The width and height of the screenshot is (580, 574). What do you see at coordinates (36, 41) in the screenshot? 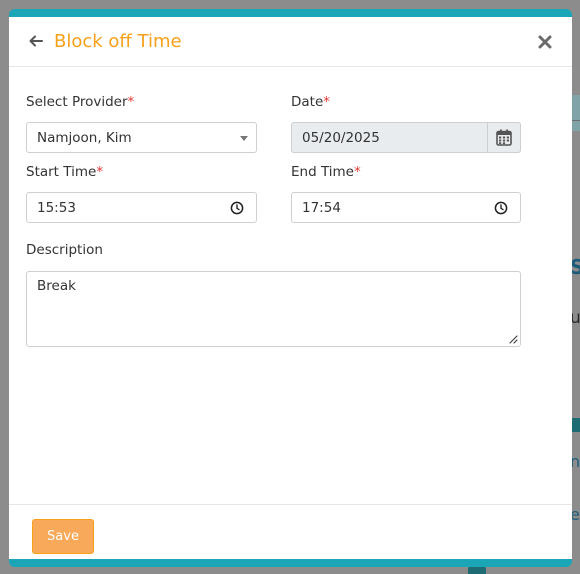
I see `arrow-left-icon` at bounding box center [36, 41].